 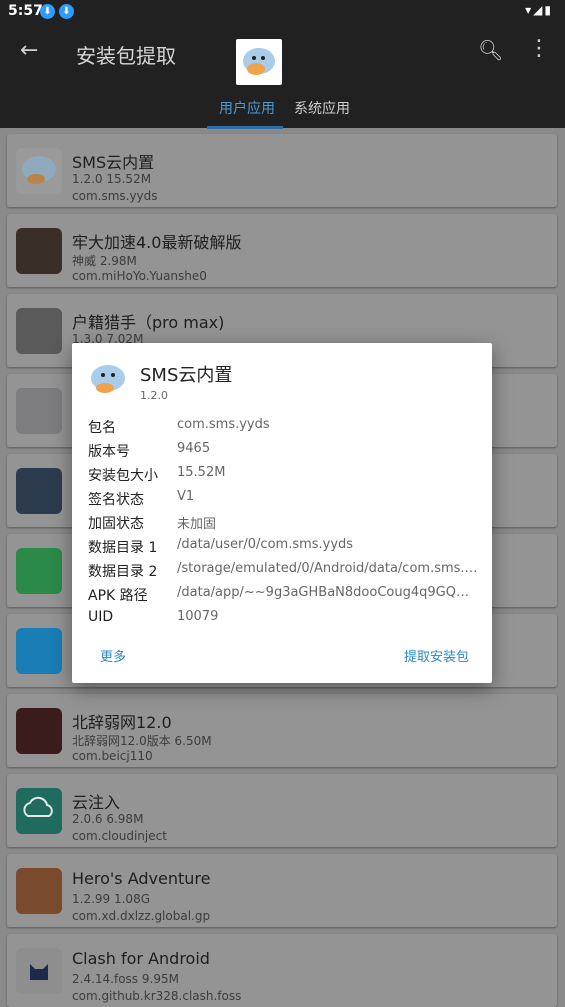 I want to click on tab-bar: 用户应用 系统应用, so click(x=282, y=109).